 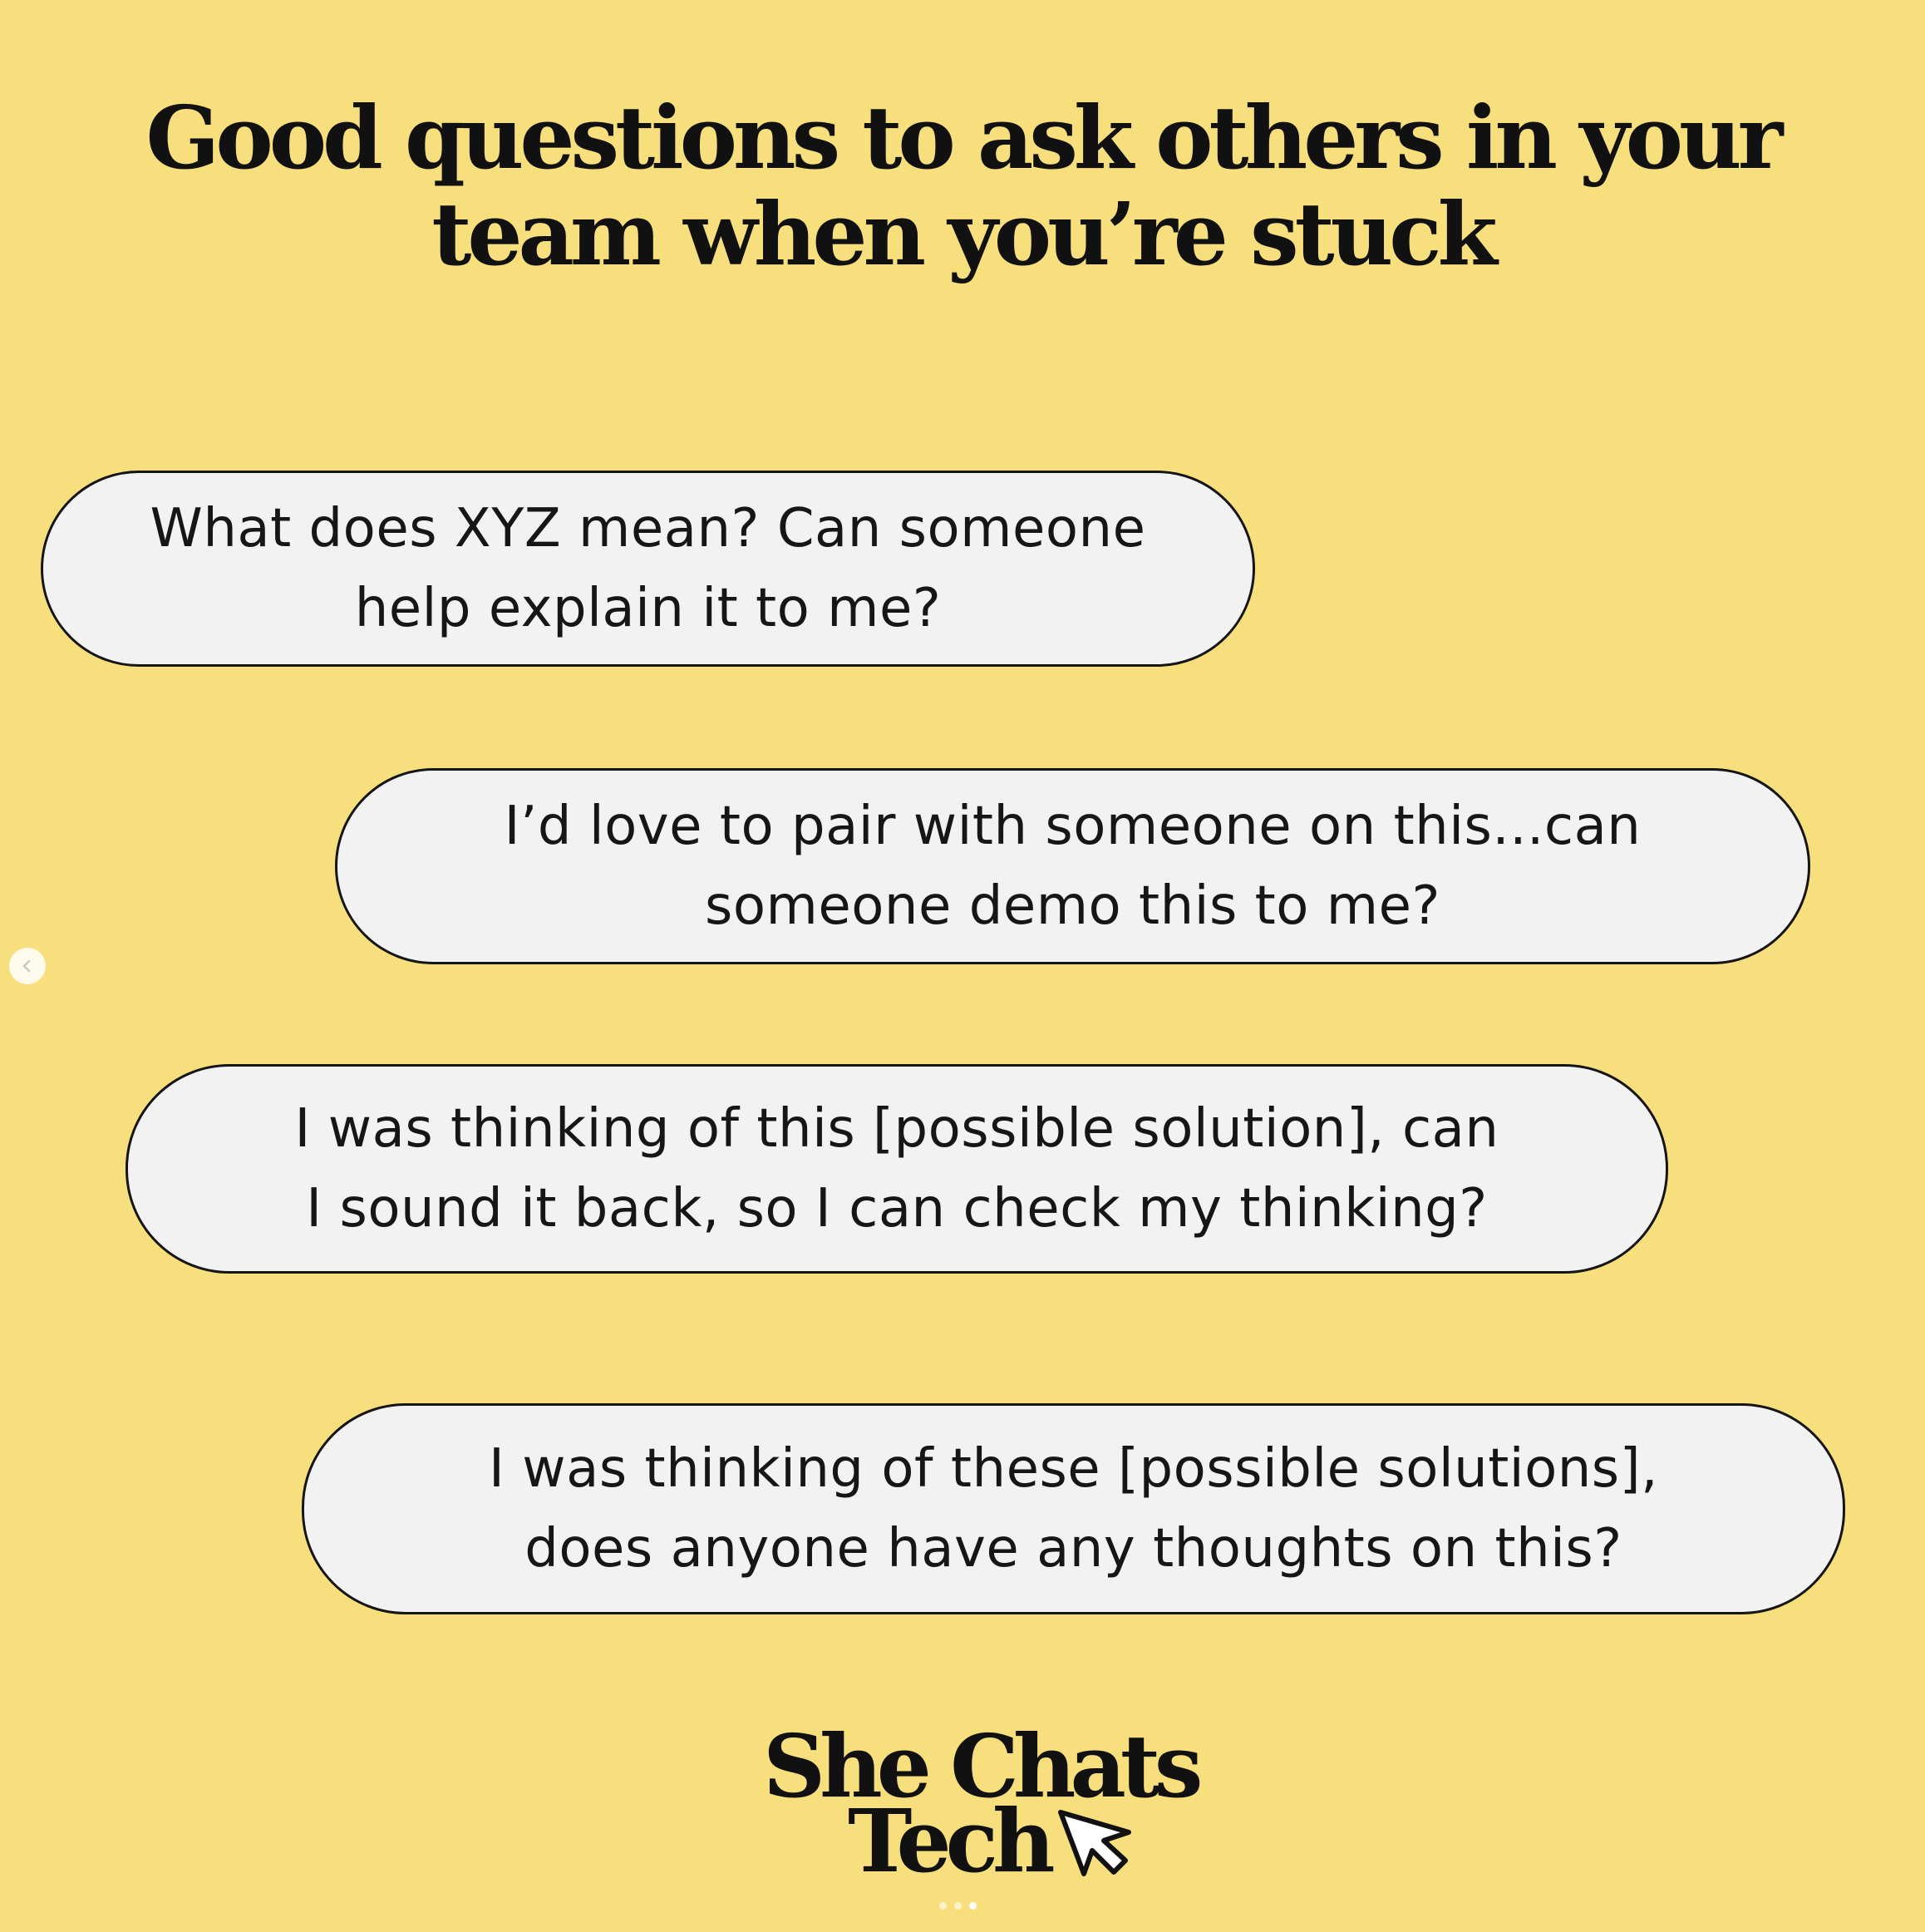 I want to click on chevron-left-icon, so click(x=26, y=966).